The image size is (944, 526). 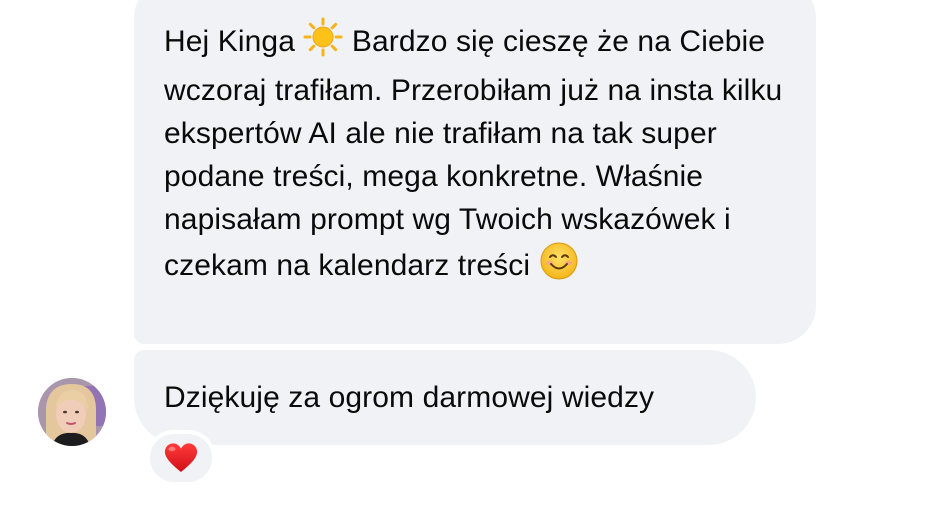 What do you see at coordinates (409, 397) in the screenshot?
I see `message-text: Dziękuję za ogrom darmowej wiedzy` at bounding box center [409, 397].